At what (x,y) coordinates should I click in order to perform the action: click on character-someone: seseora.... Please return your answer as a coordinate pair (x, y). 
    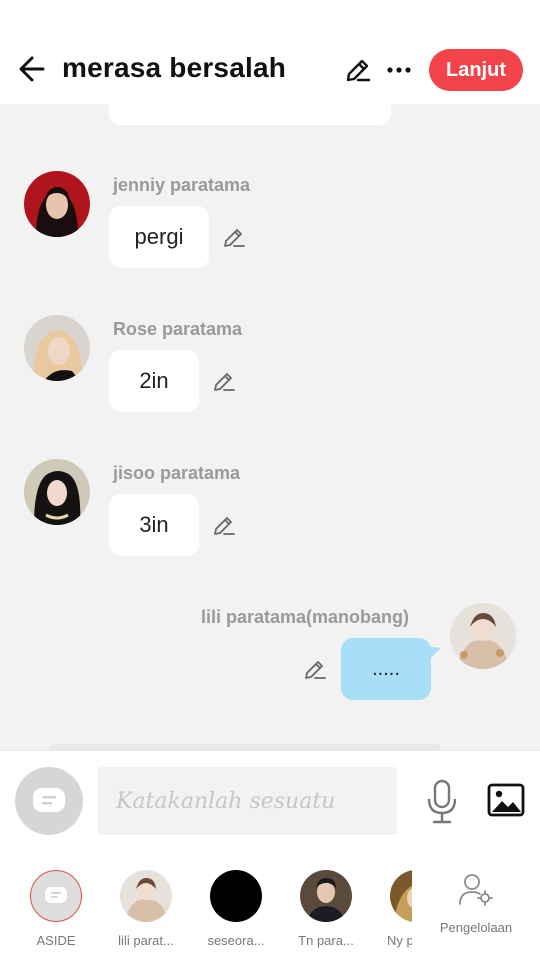
    Looking at the image, I should click on (236, 911).